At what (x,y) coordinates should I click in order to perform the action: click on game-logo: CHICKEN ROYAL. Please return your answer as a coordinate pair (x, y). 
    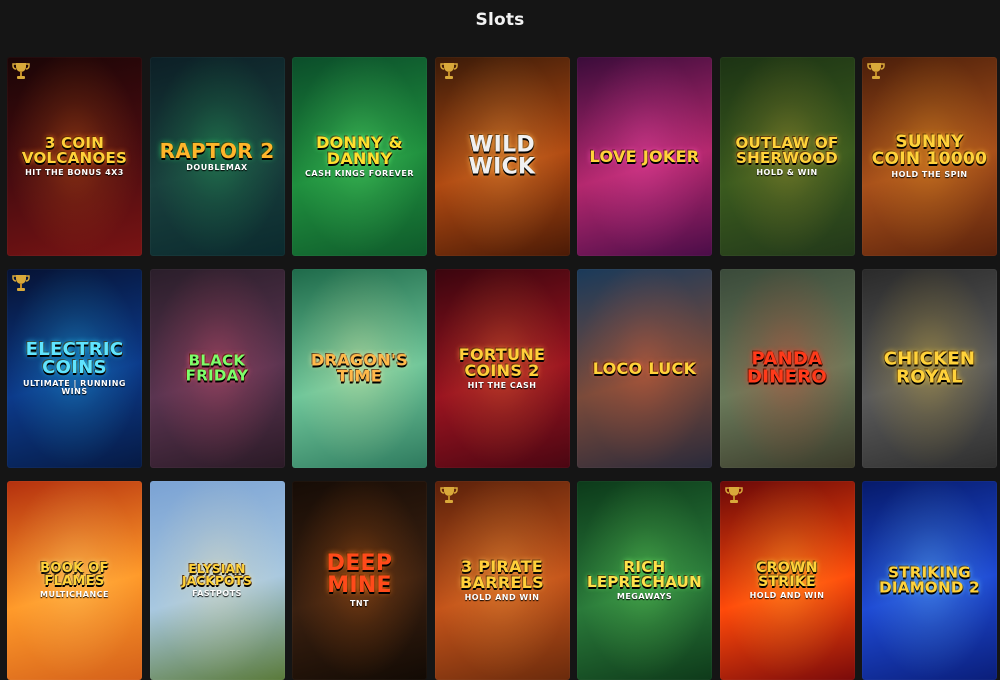
    Looking at the image, I should click on (929, 368).